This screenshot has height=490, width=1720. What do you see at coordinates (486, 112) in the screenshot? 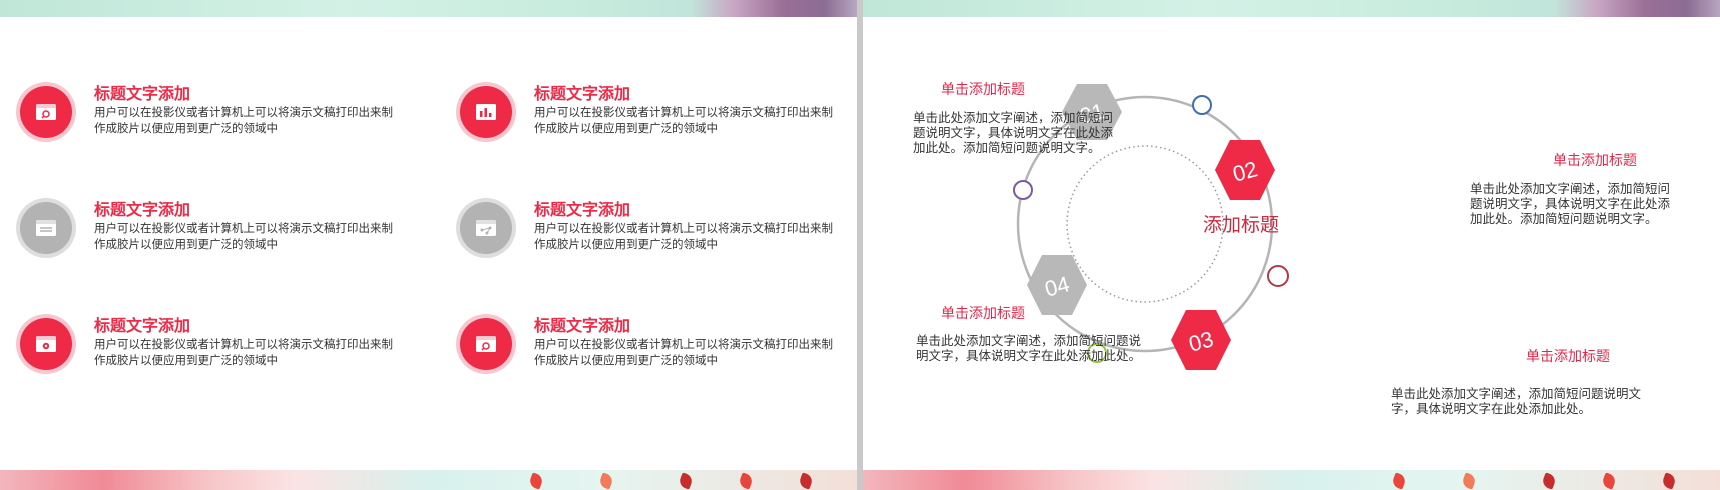
I see `browser-chart-icon` at bounding box center [486, 112].